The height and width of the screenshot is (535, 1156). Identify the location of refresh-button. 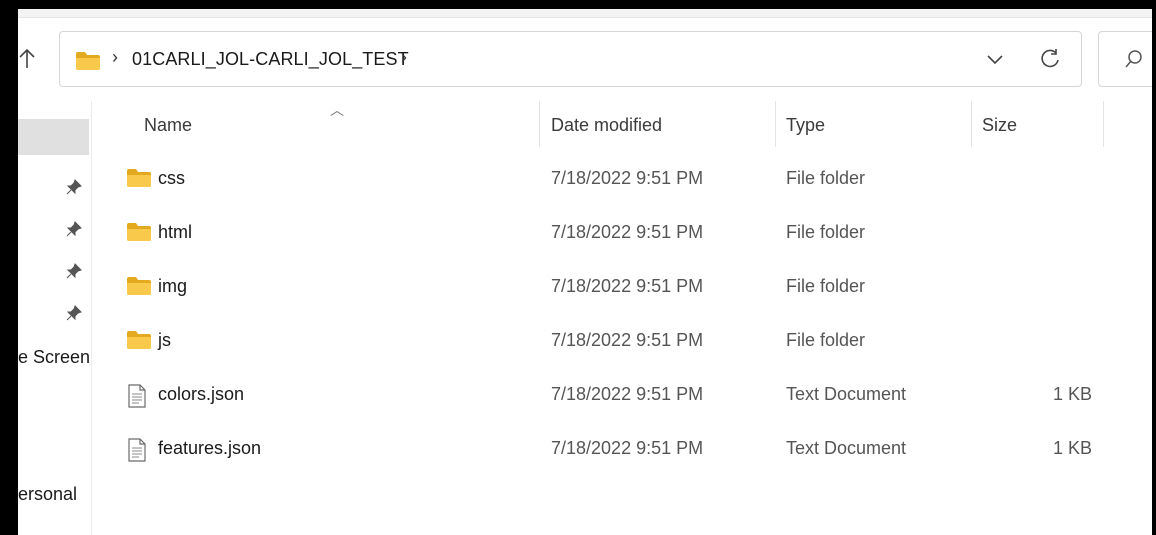
(1050, 59).